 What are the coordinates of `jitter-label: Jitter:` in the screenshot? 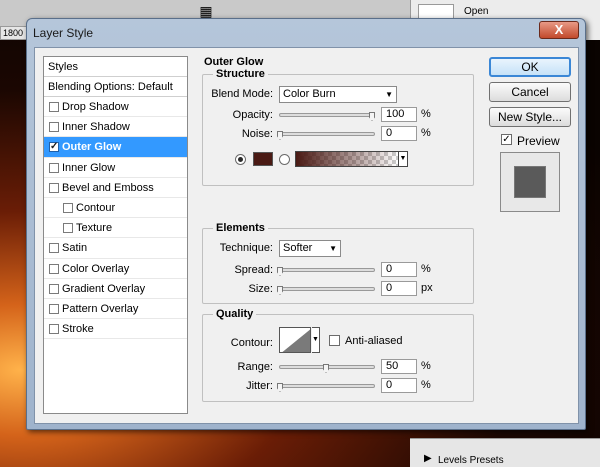 It's located at (259, 386).